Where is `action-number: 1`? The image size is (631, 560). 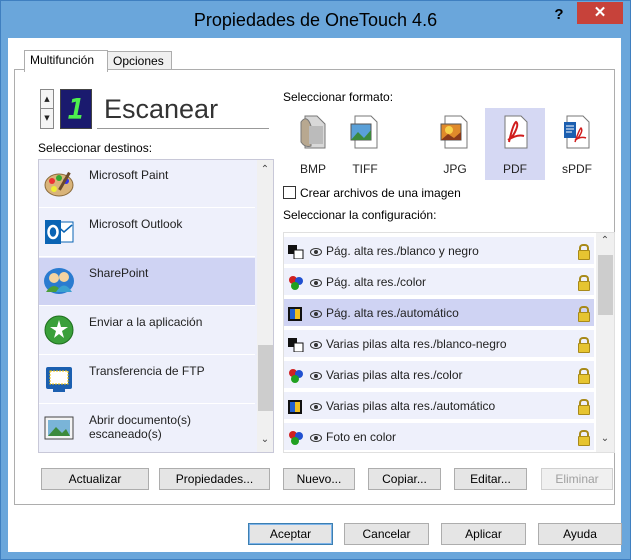 action-number: 1 is located at coordinates (76, 109).